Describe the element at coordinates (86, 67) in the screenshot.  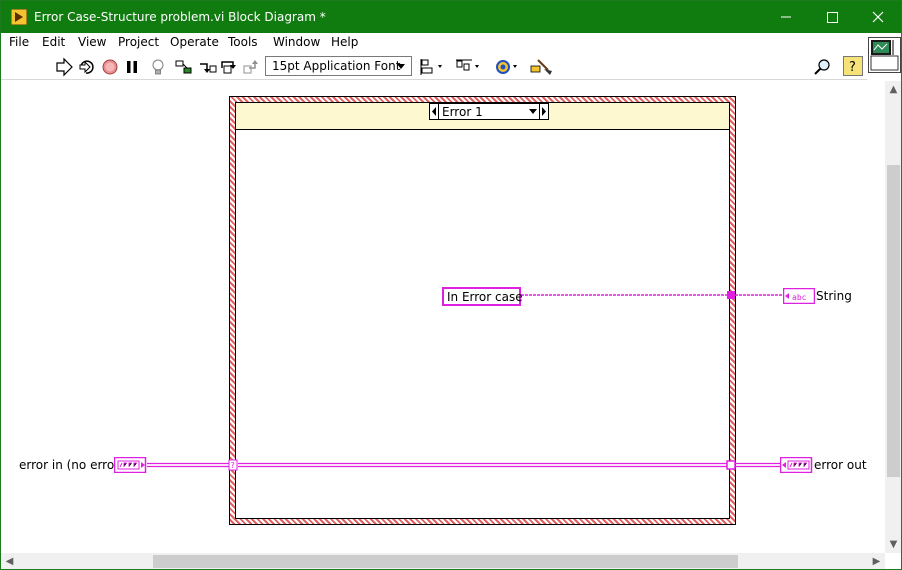
I see `run-continuously-icon` at that location.